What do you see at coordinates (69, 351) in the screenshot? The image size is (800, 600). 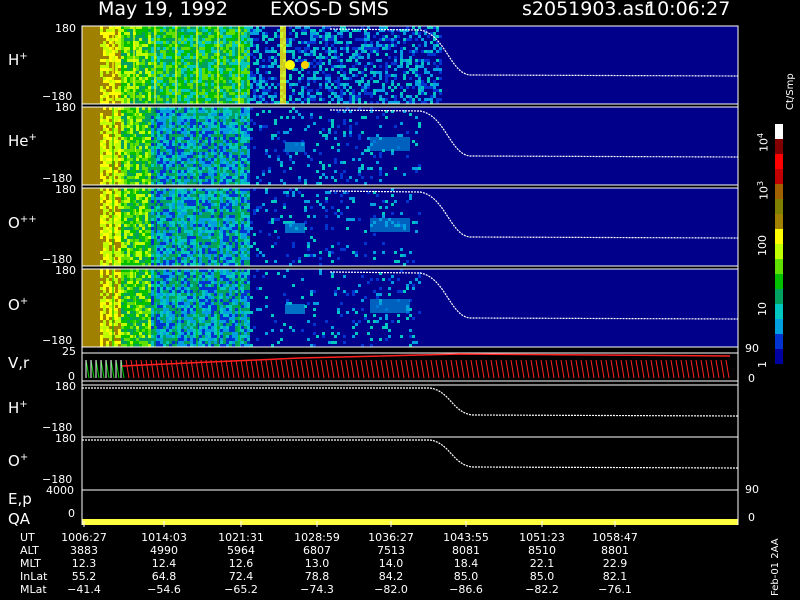 I see `tick-vr-top: 25` at bounding box center [69, 351].